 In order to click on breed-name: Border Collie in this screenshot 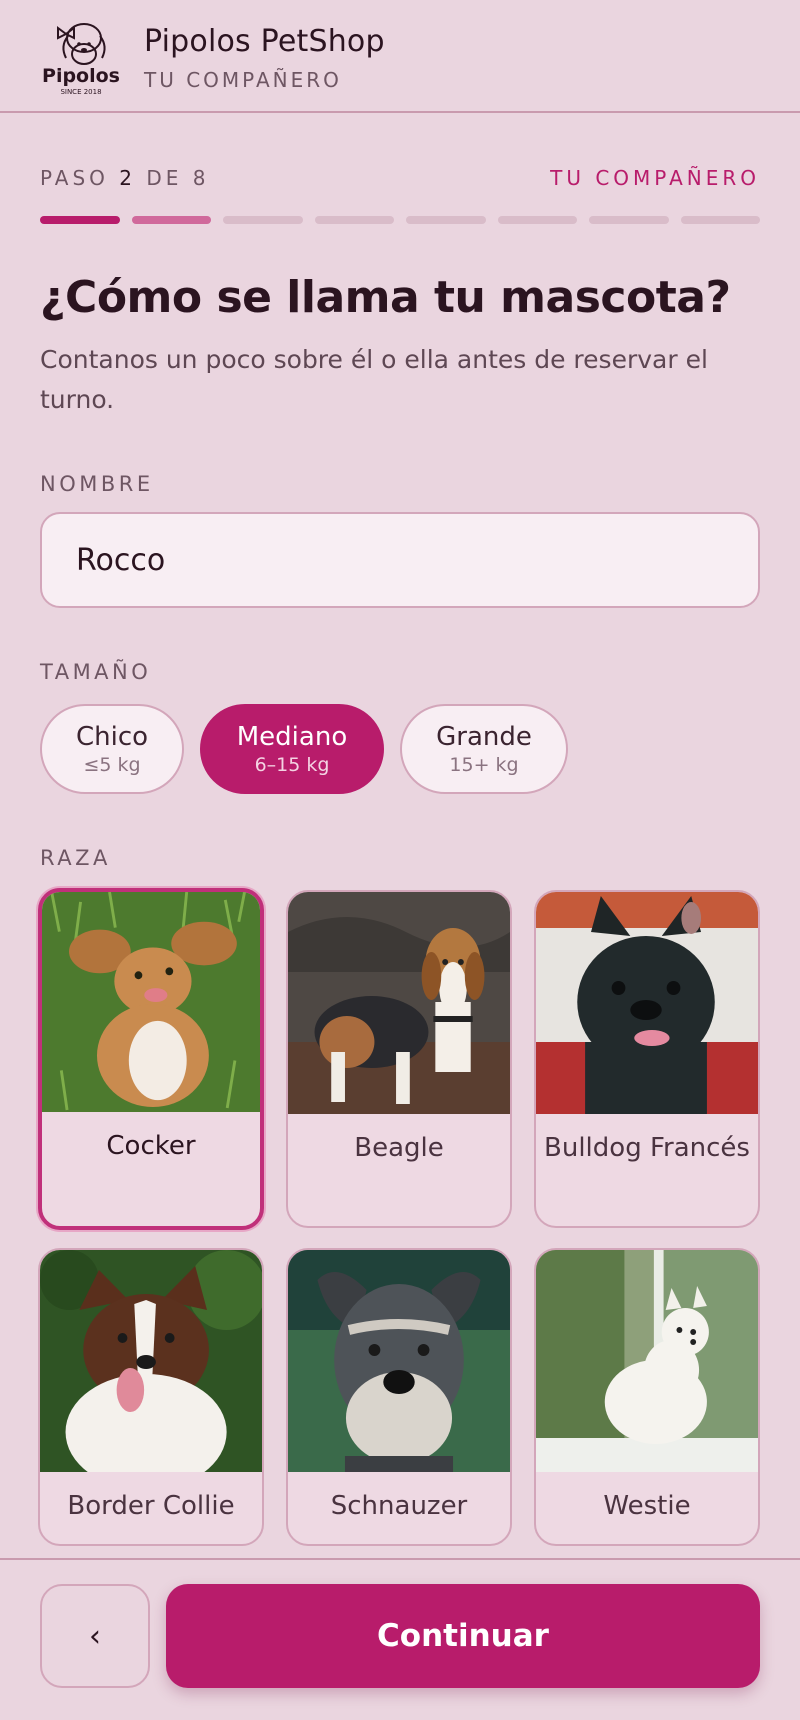, I will do `click(151, 1506)`.